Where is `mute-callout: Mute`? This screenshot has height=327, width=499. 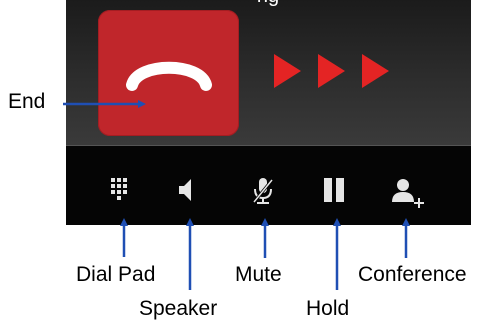
mute-callout: Mute is located at coordinates (258, 274).